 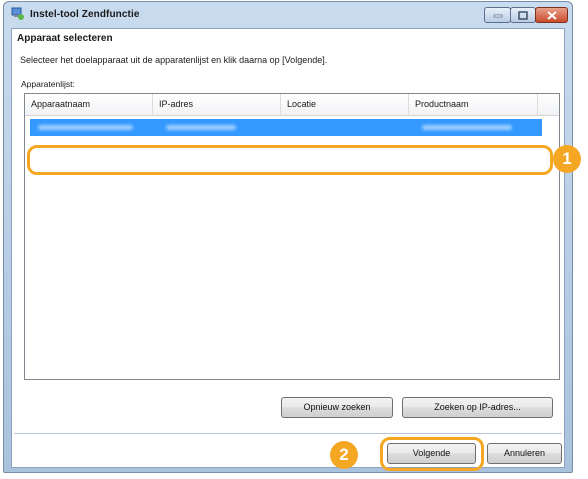 What do you see at coordinates (288, 15) in the screenshot?
I see `title-bar: Instel-tool Zendfunctie` at bounding box center [288, 15].